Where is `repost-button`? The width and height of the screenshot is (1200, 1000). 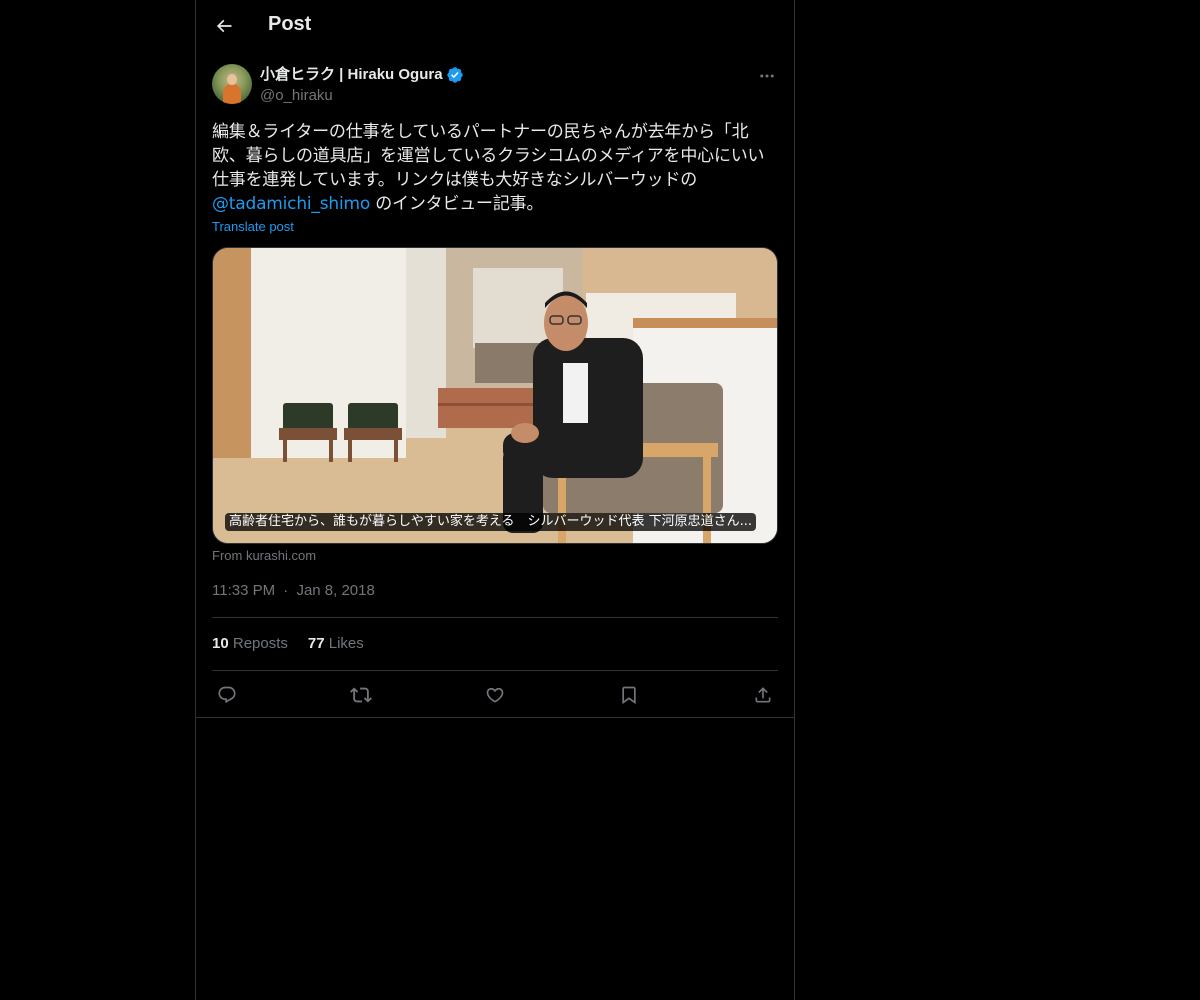 repost-button is located at coordinates (361, 695).